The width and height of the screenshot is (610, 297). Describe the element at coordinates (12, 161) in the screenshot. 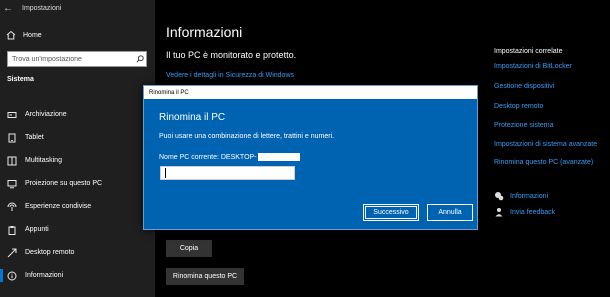

I see `multitasking-icon` at that location.